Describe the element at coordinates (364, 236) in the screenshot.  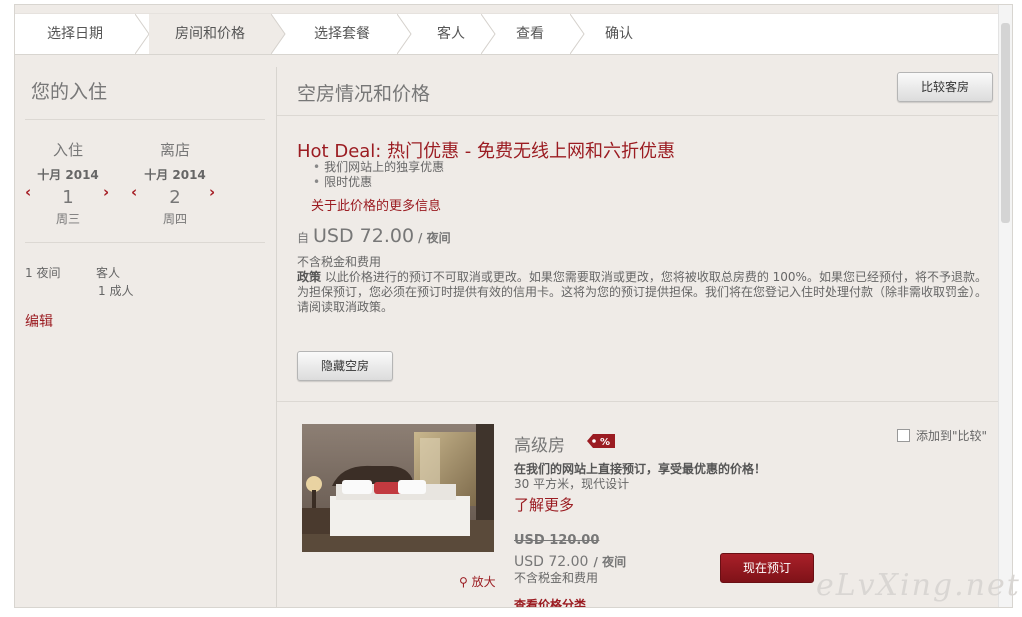
I see `price-amount: USD 72.00` at that location.